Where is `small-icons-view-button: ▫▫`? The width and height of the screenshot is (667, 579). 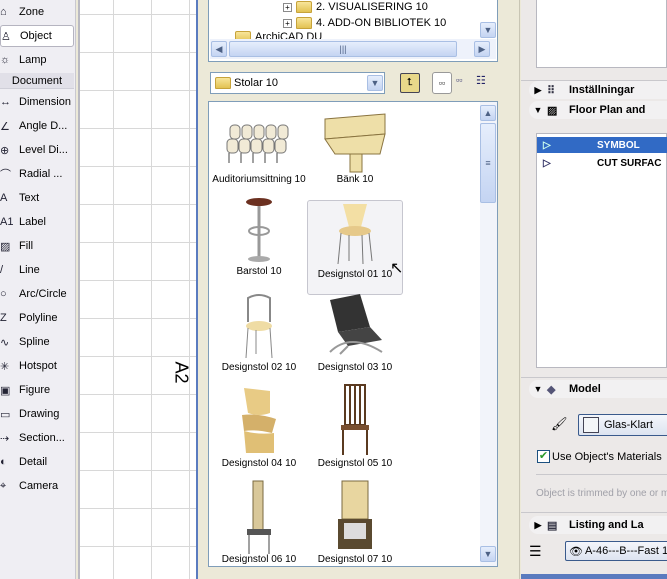
small-icons-view-button: ▫▫ is located at coordinates (459, 80).